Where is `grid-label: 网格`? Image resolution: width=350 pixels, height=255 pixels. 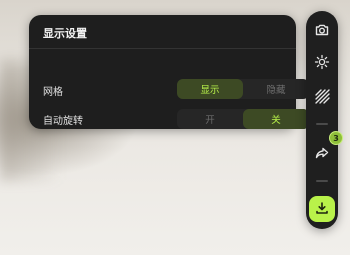 grid-label: 网格 is located at coordinates (53, 92).